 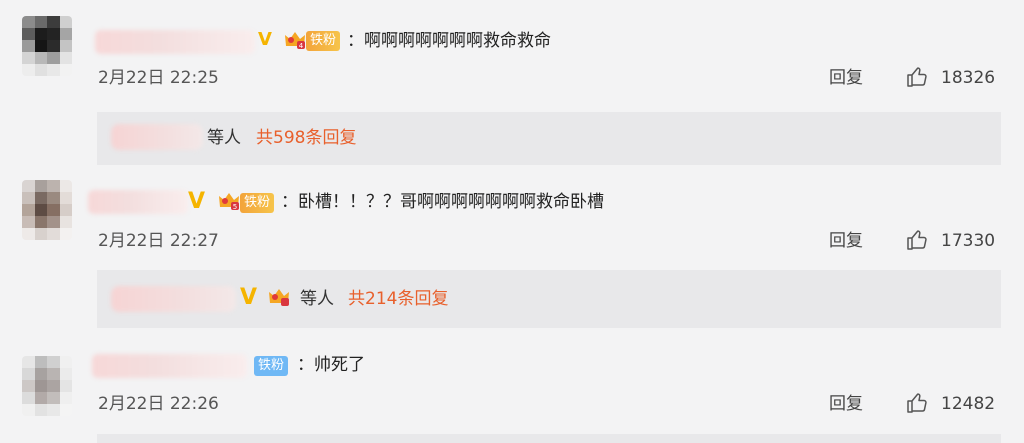 I want to click on comment-text: ：卧槽！！？？哥啊啊啊啊啊啊啊救命卧槽, so click(x=442, y=202).